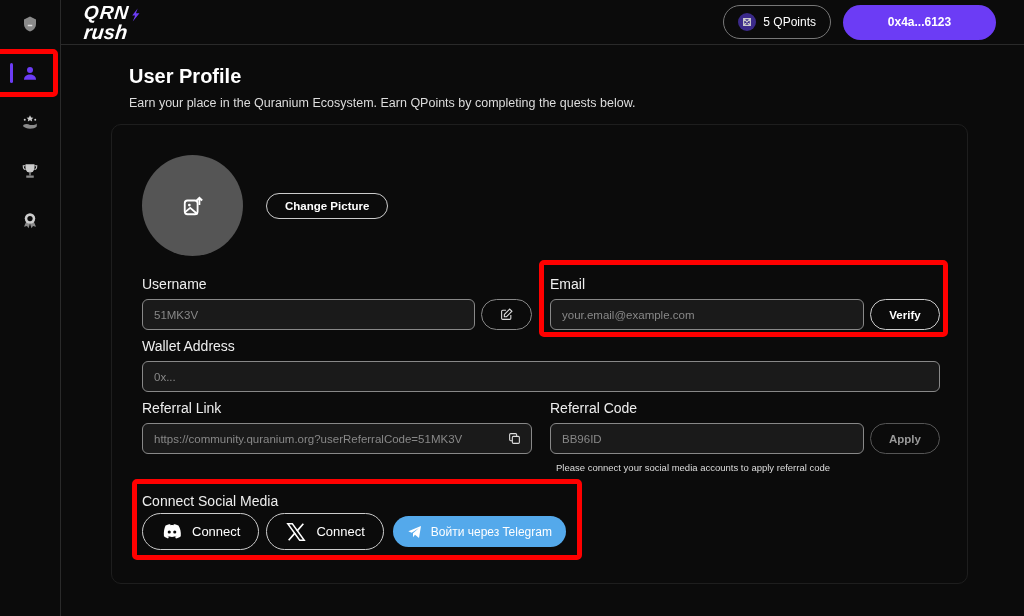  Describe the element at coordinates (211, 501) in the screenshot. I see `section-label: Connect Social Media` at that location.